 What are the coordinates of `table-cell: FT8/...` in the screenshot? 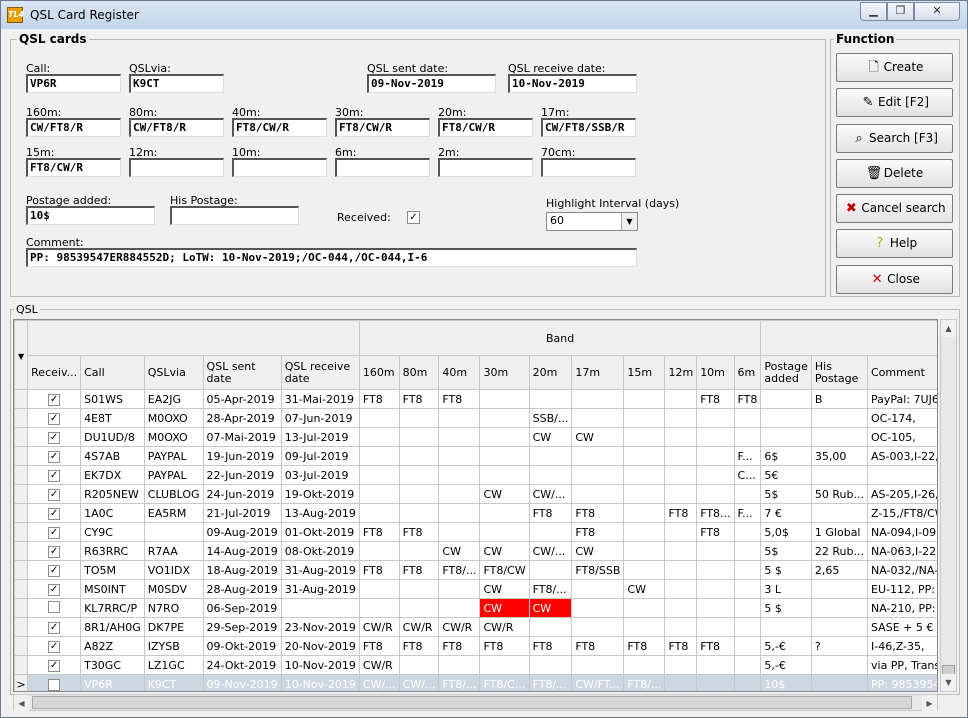 It's located at (550, 589).